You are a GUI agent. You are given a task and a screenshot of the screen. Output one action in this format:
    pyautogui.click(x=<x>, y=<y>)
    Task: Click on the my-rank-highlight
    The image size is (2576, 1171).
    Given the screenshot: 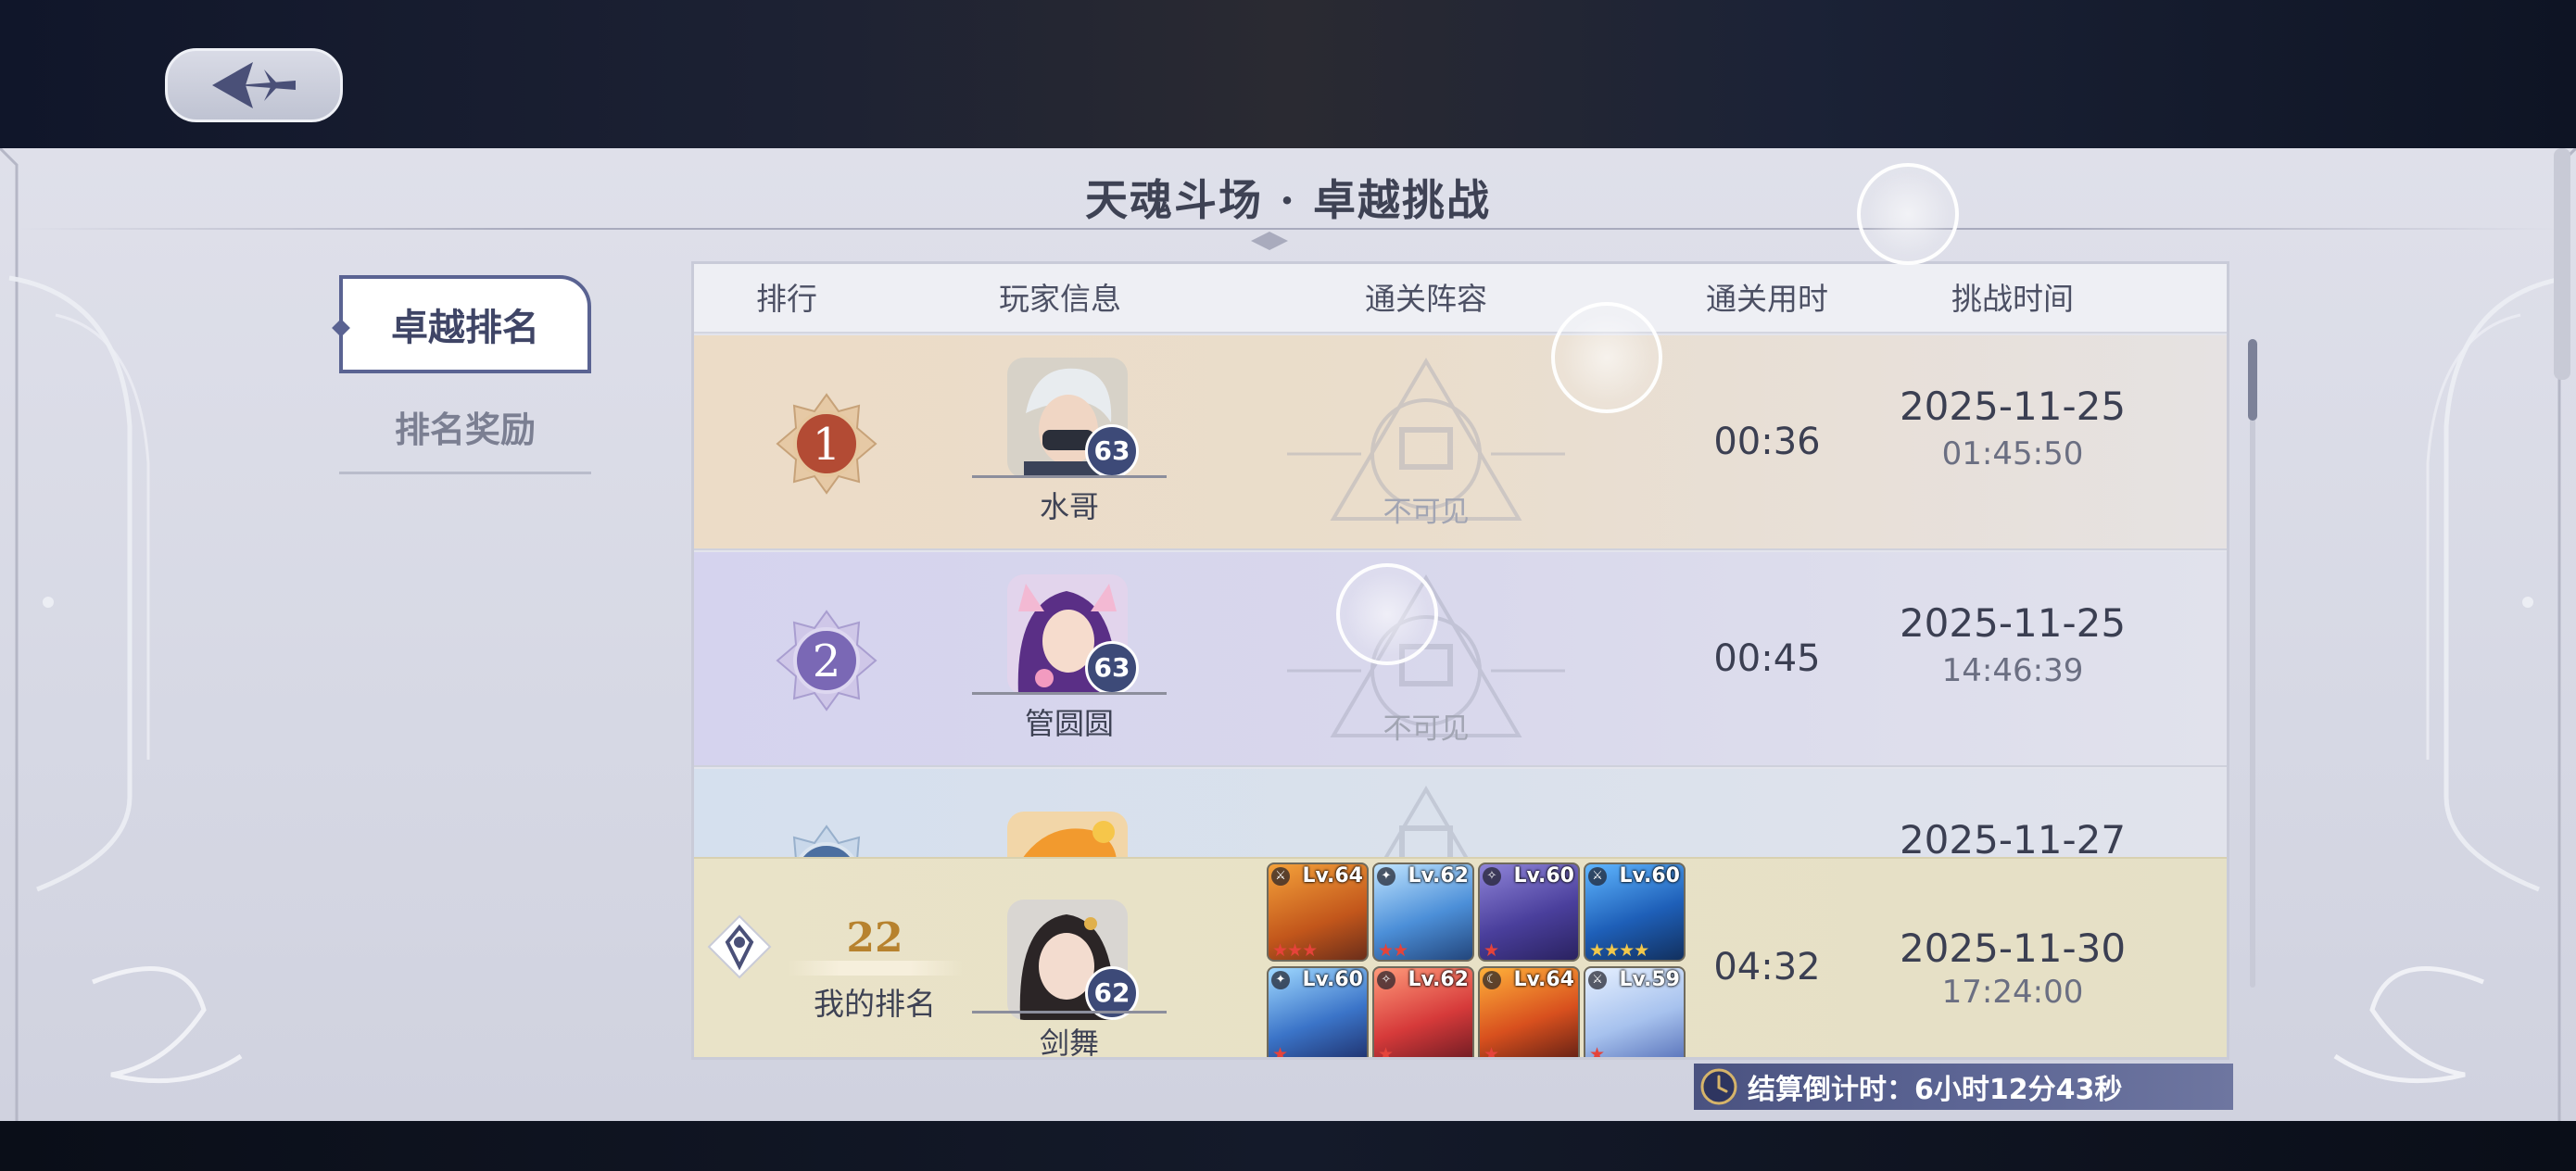 What is the action you would take?
    pyautogui.click(x=875, y=969)
    